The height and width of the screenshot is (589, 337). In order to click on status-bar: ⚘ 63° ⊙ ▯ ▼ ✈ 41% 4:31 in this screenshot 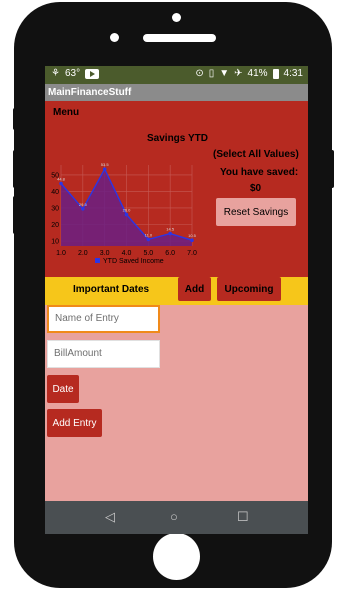, I will do `click(176, 75)`.